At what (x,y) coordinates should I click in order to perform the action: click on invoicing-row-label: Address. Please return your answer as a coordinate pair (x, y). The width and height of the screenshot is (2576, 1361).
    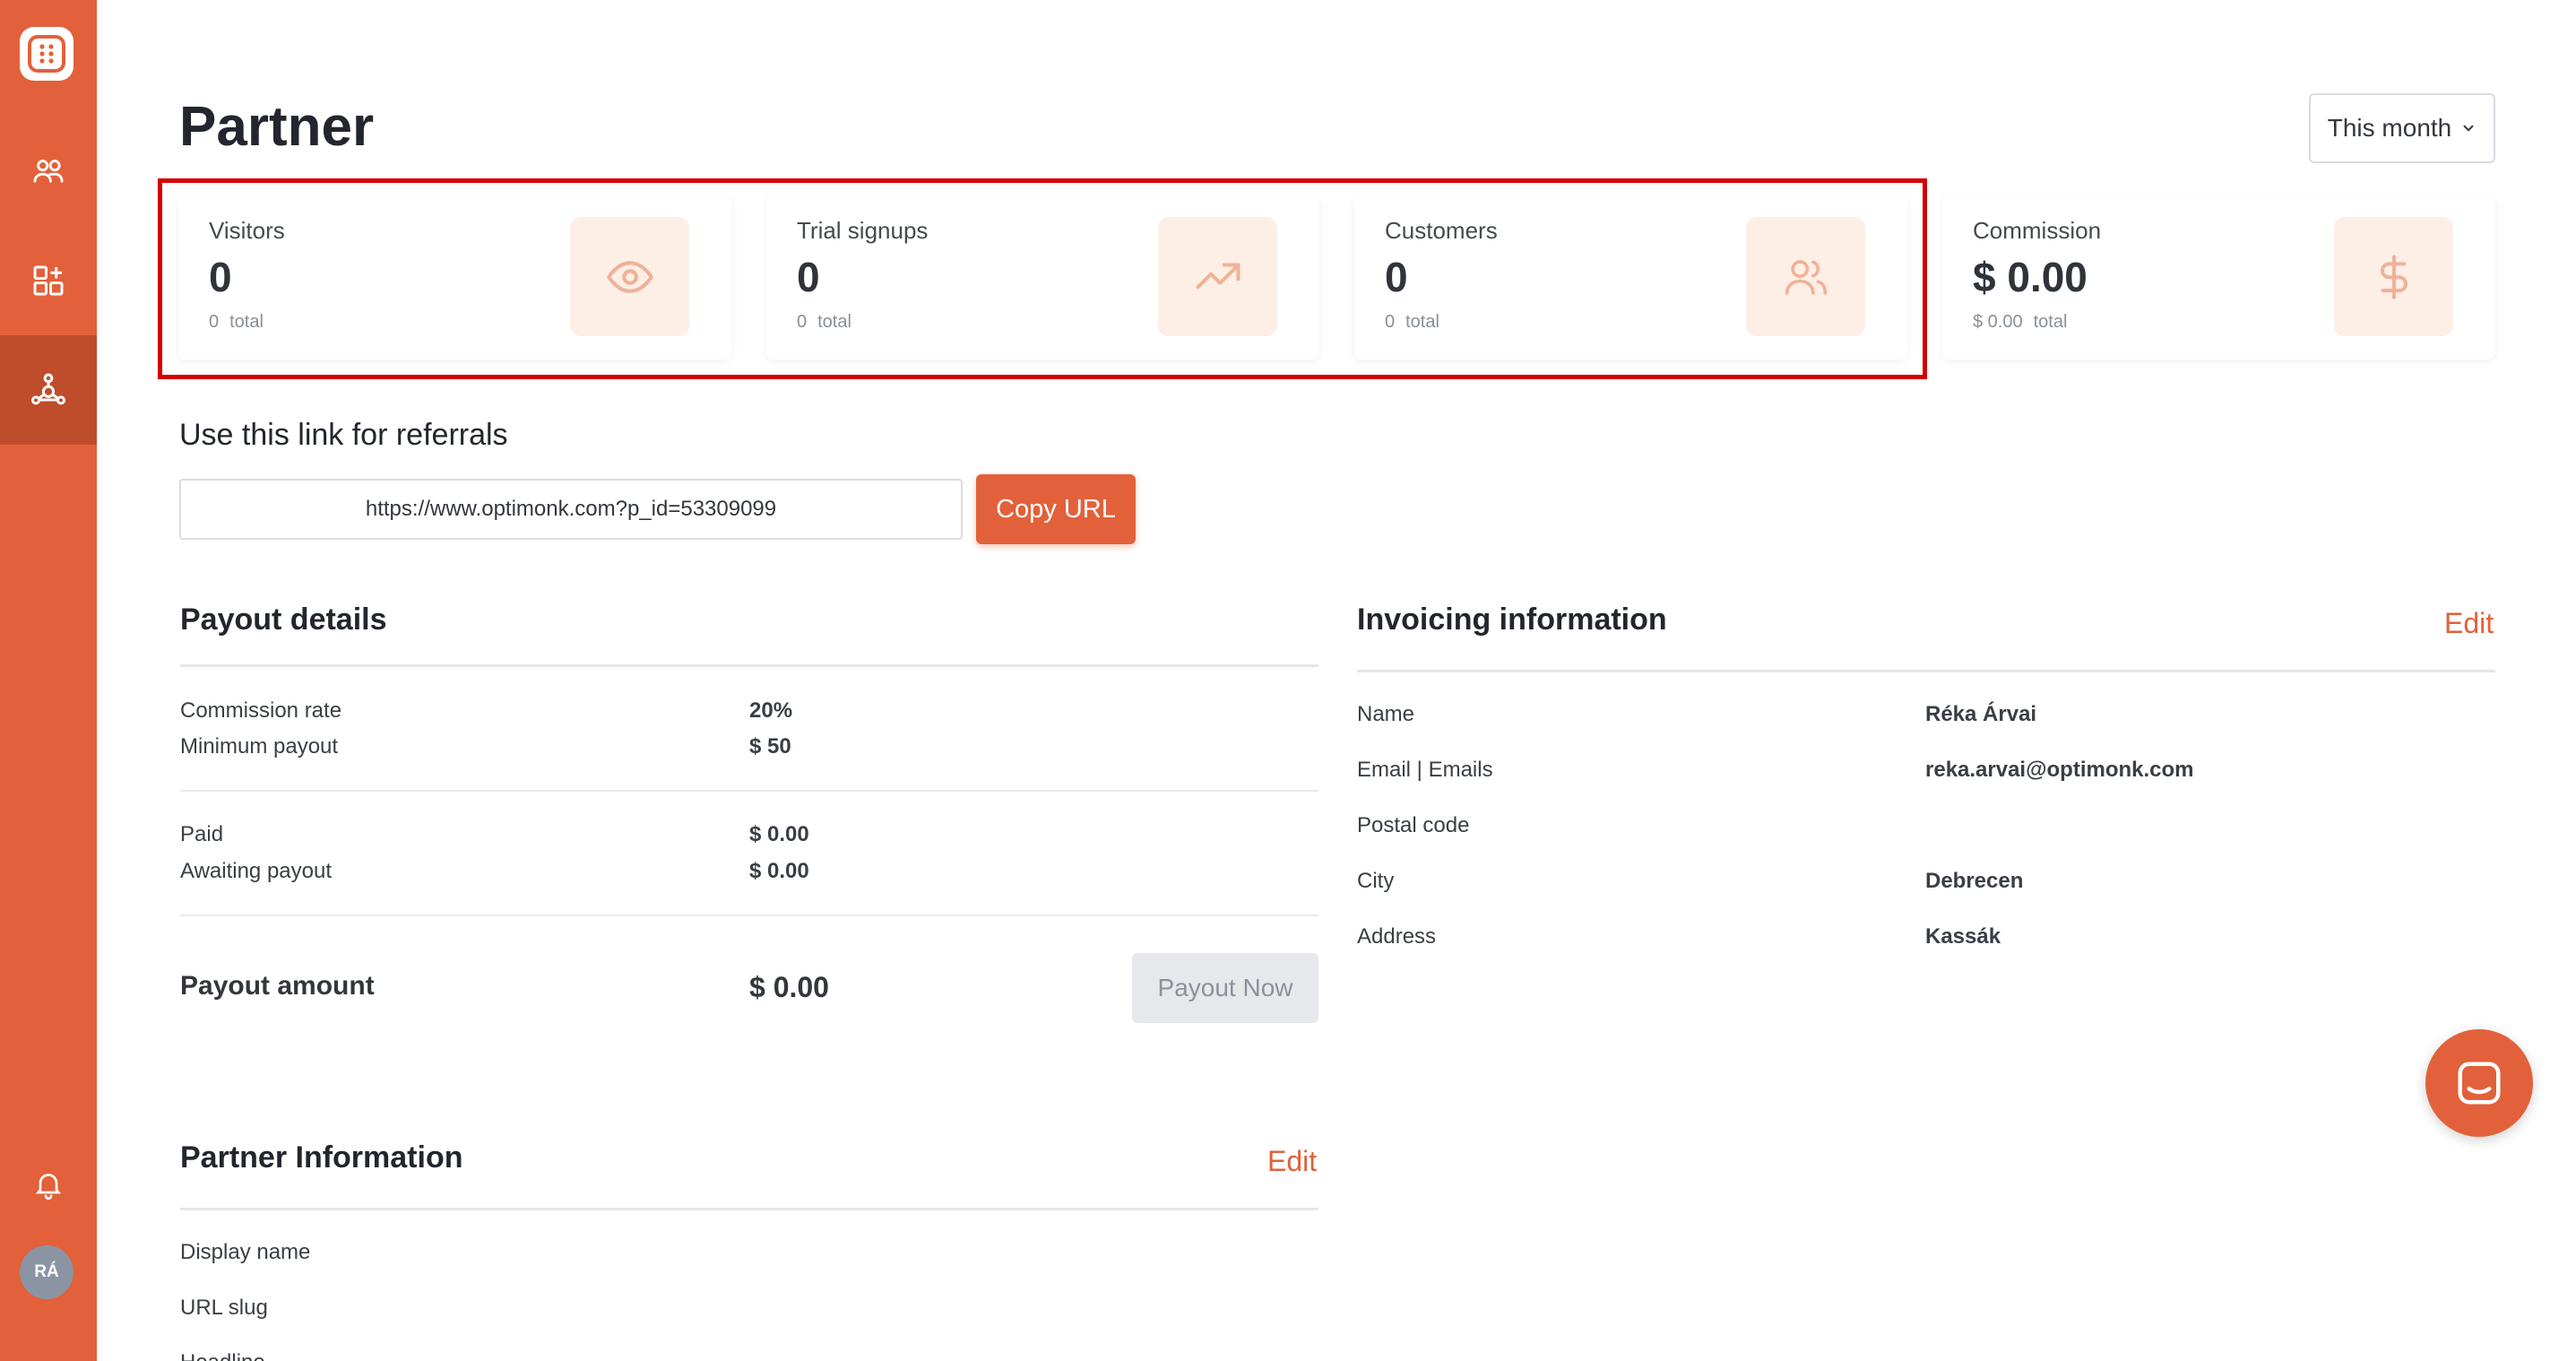
    Looking at the image, I should click on (1397, 936).